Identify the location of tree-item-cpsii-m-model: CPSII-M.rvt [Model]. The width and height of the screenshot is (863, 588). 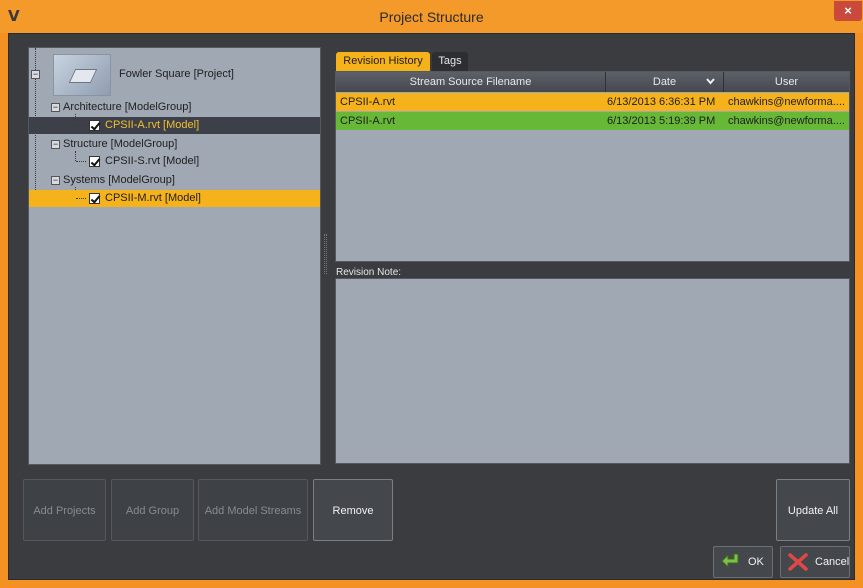
(174, 198).